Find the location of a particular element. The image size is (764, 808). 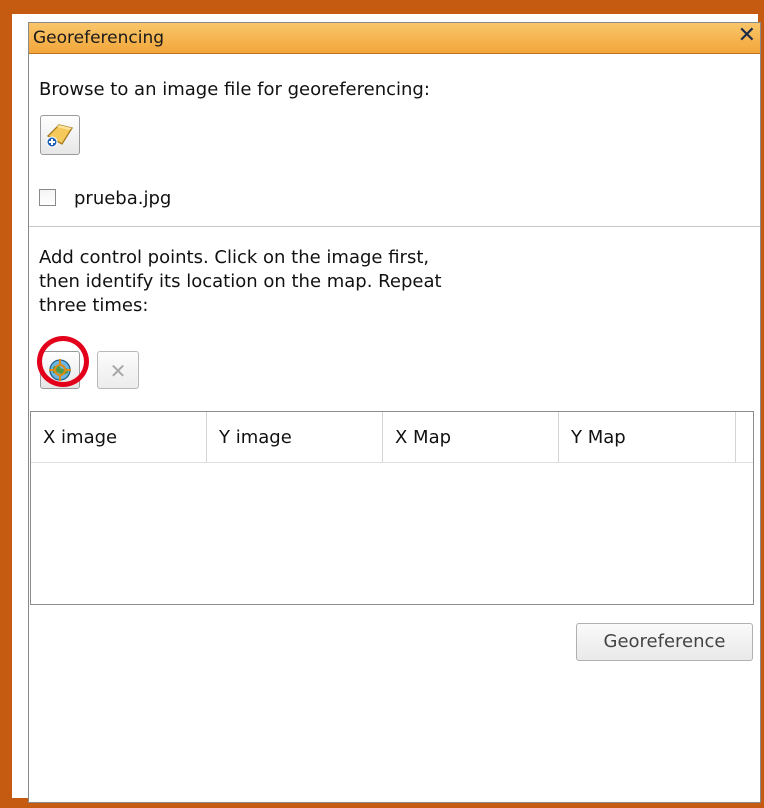

column-header-x-map: X Map is located at coordinates (471, 437).